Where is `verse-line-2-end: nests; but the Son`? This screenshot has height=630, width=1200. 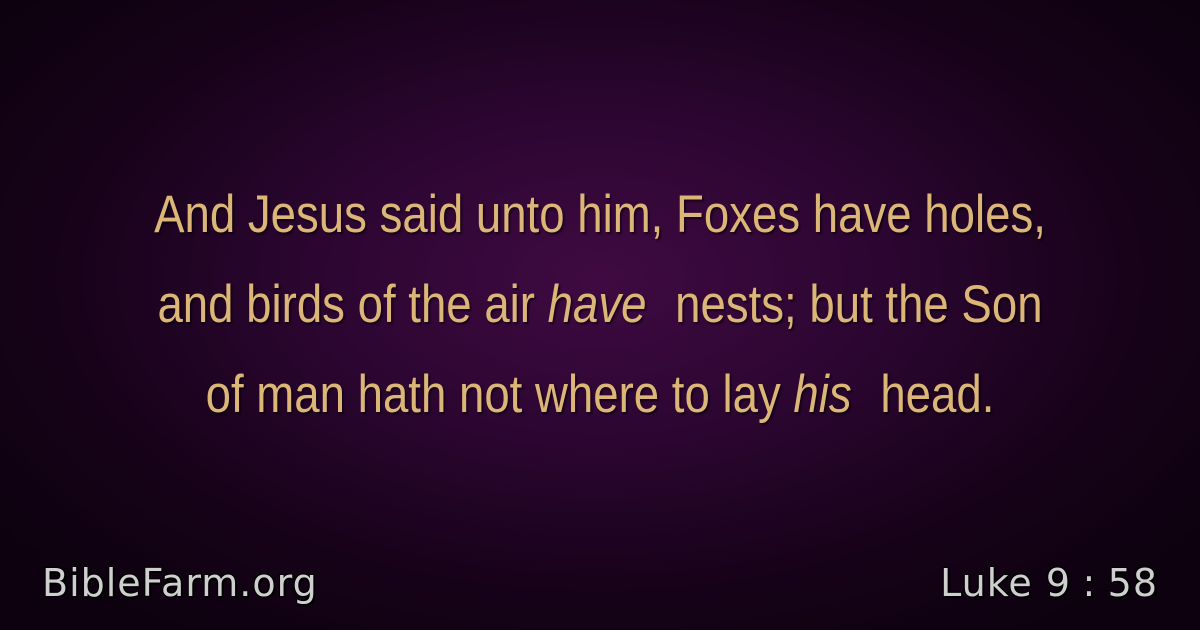
verse-line-2-end: nests; but the Son is located at coordinates (859, 304).